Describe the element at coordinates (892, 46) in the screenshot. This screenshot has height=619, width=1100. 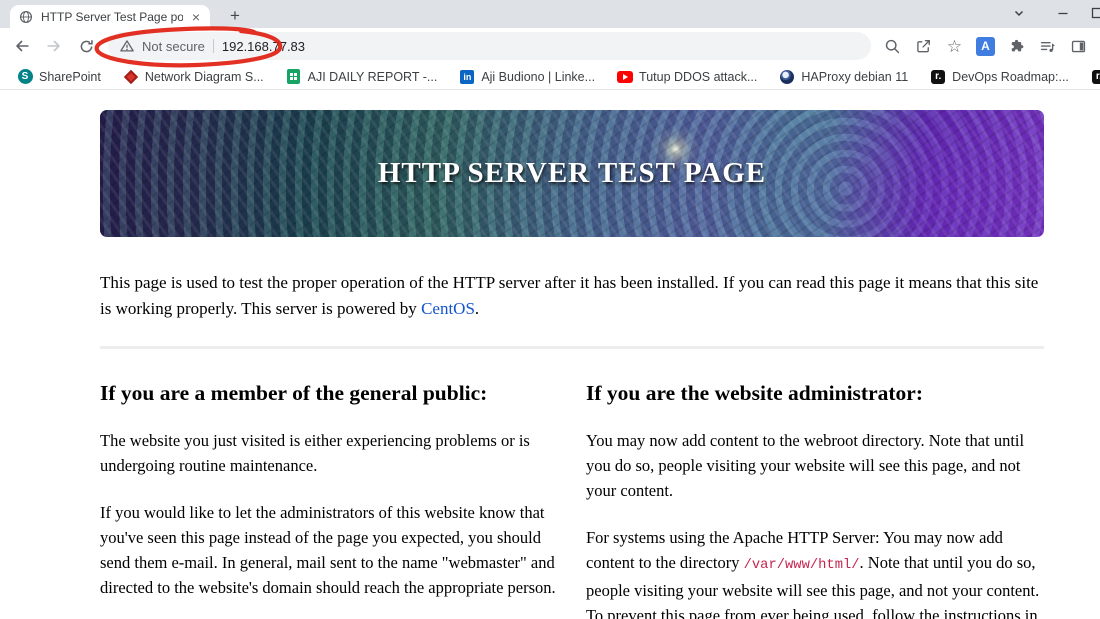
I see `search-icon` at that location.